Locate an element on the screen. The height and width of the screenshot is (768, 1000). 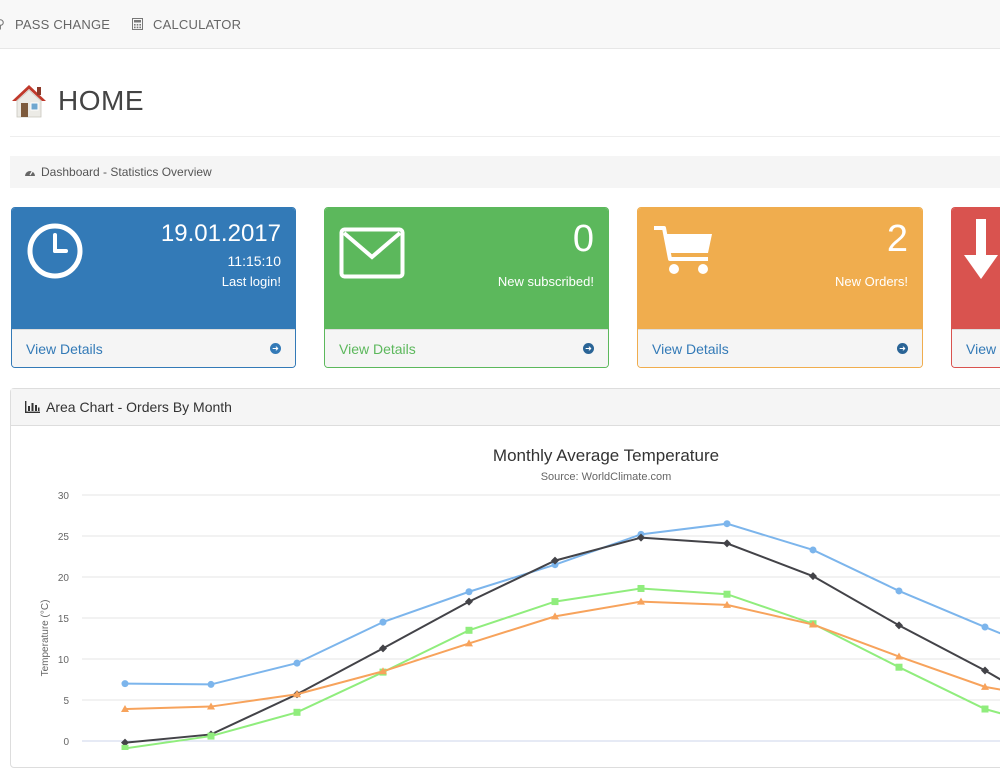
dashboard-icon is located at coordinates (30, 173).